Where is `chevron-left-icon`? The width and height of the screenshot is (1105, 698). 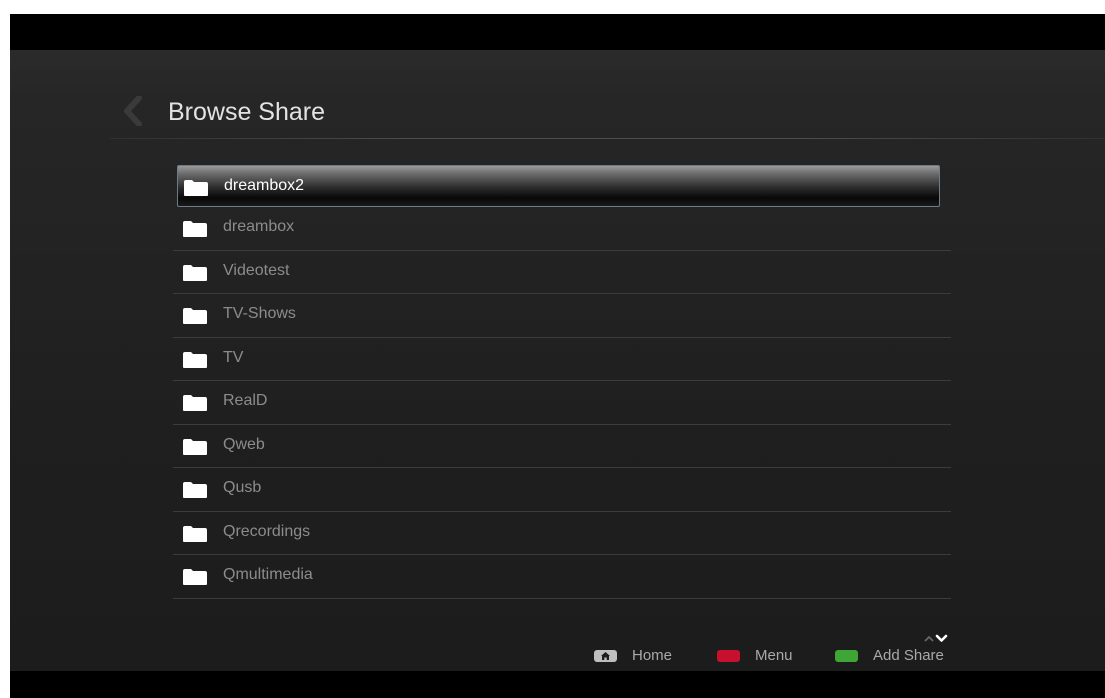
chevron-left-icon is located at coordinates (134, 111).